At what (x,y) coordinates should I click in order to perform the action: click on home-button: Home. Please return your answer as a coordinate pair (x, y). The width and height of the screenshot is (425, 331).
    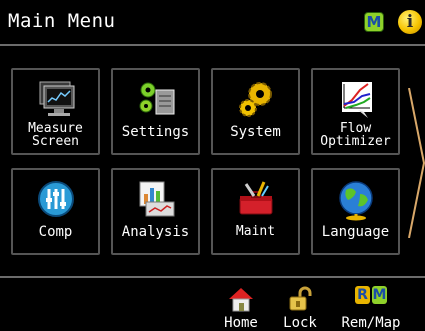
    Looking at the image, I should click on (241, 308).